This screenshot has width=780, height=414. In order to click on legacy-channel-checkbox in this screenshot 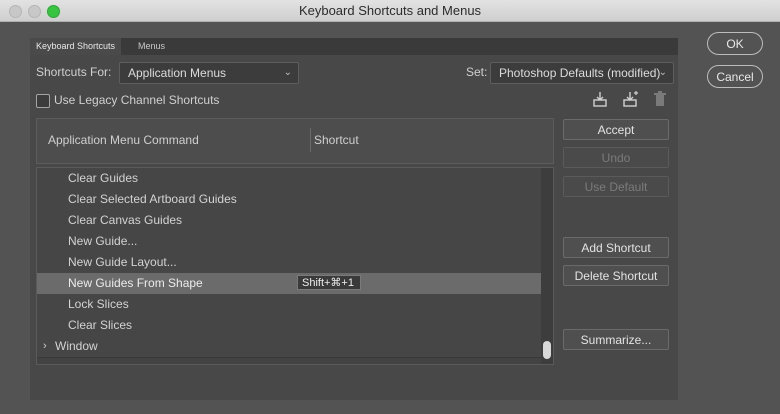, I will do `click(43, 101)`.